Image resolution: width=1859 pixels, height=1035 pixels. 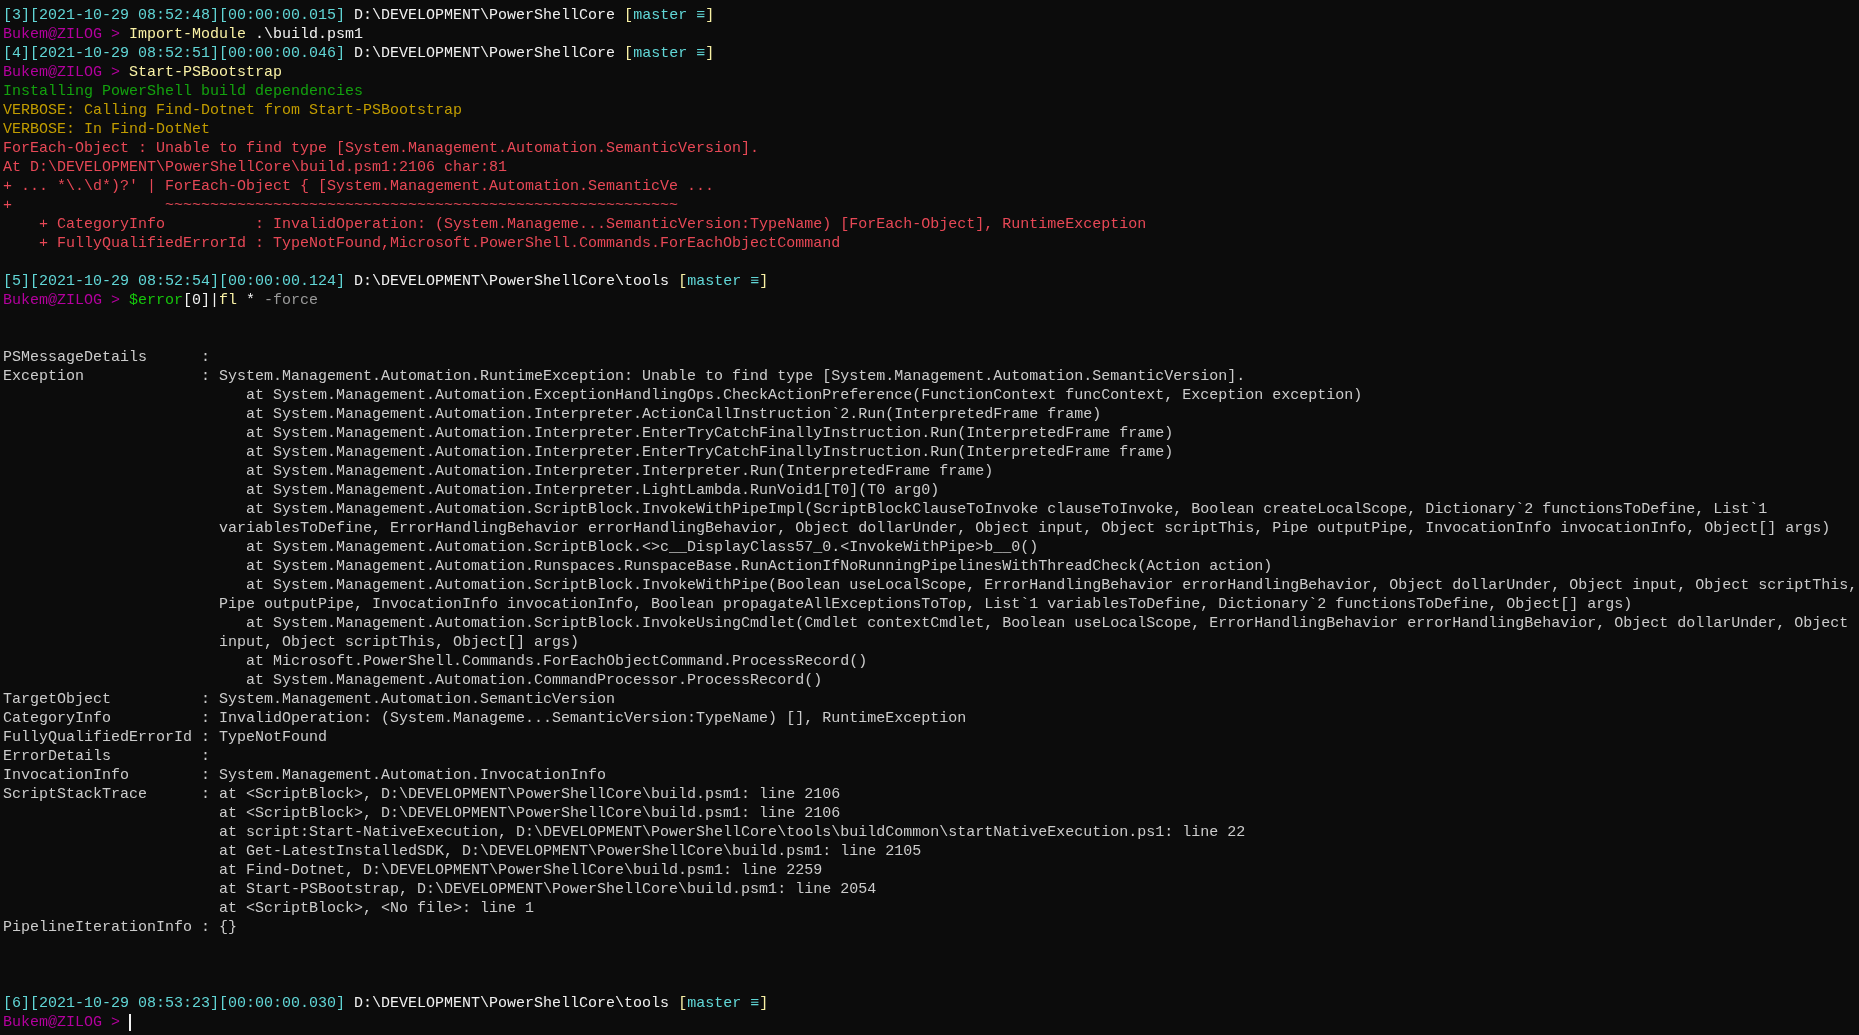 I want to click on output-text: at System.Management.Automation.Interpreter.ActionCallInstruction`2.Run(InterpretedFrame frame), so click(x=673, y=414).